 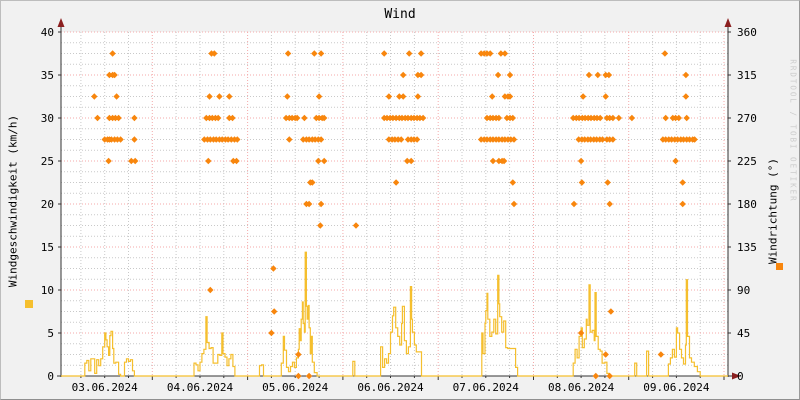 I want to click on right-axis-tick-label: 360, so click(x=747, y=32).